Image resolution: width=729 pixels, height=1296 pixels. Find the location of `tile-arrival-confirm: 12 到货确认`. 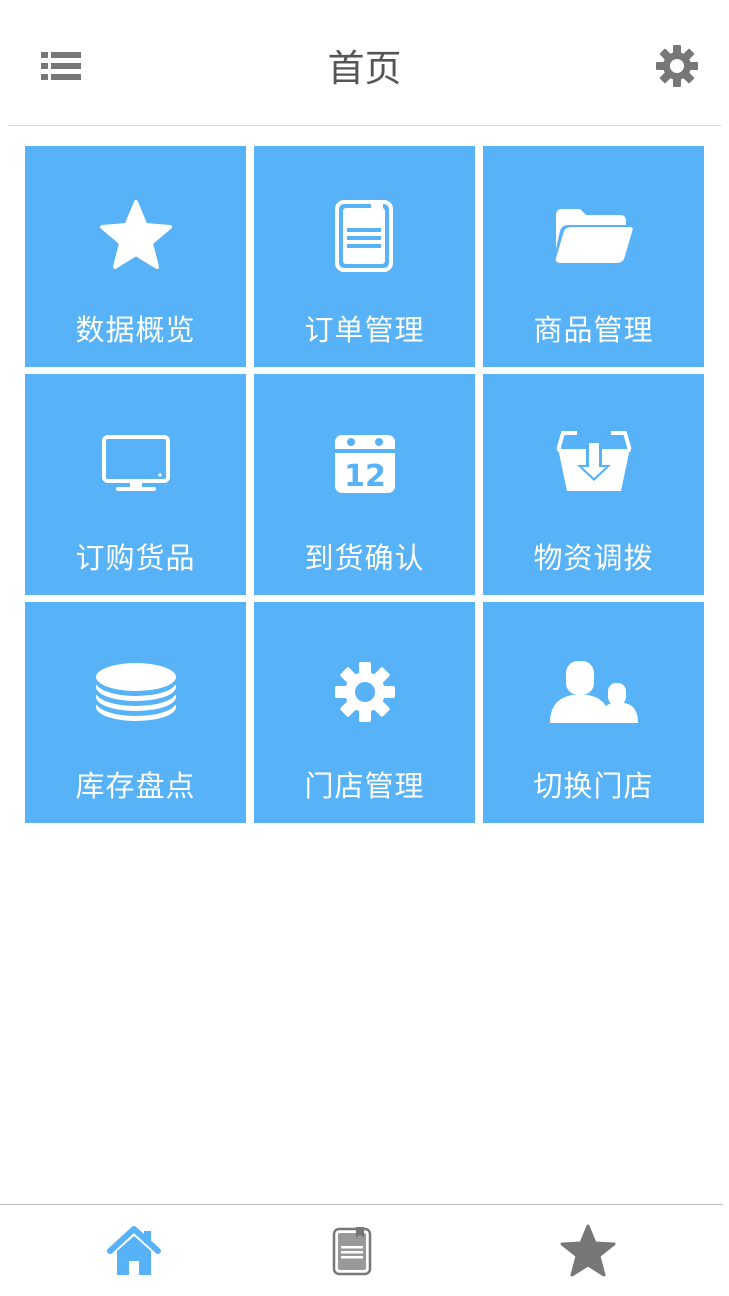

tile-arrival-confirm: 12 到货确认 is located at coordinates (364, 484).